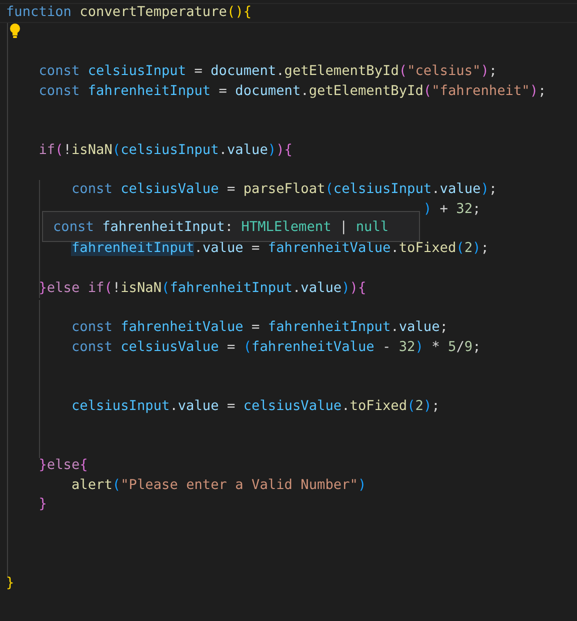 The height and width of the screenshot is (621, 577). What do you see at coordinates (63, 464) in the screenshot?
I see `code-line: }else{` at bounding box center [63, 464].